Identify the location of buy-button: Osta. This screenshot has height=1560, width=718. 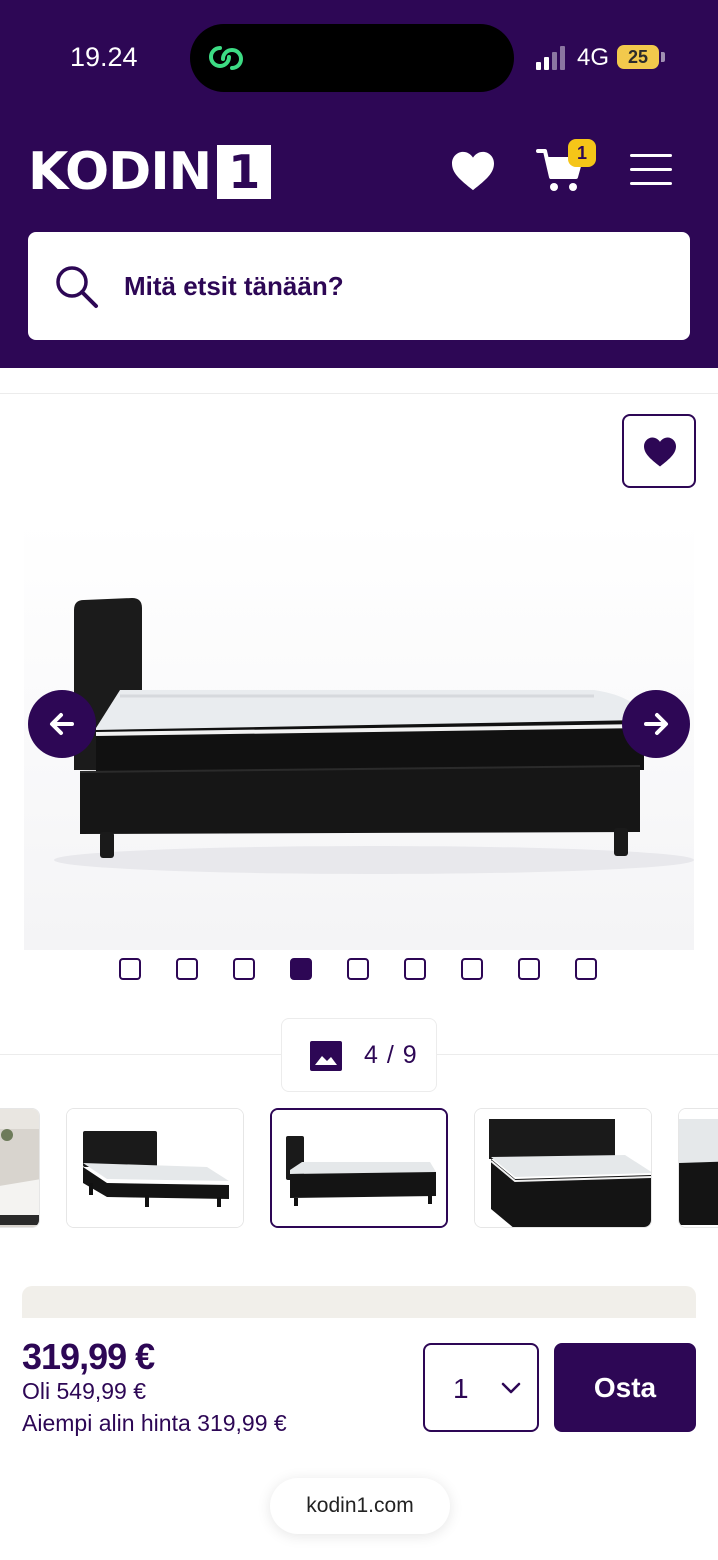
(625, 1387).